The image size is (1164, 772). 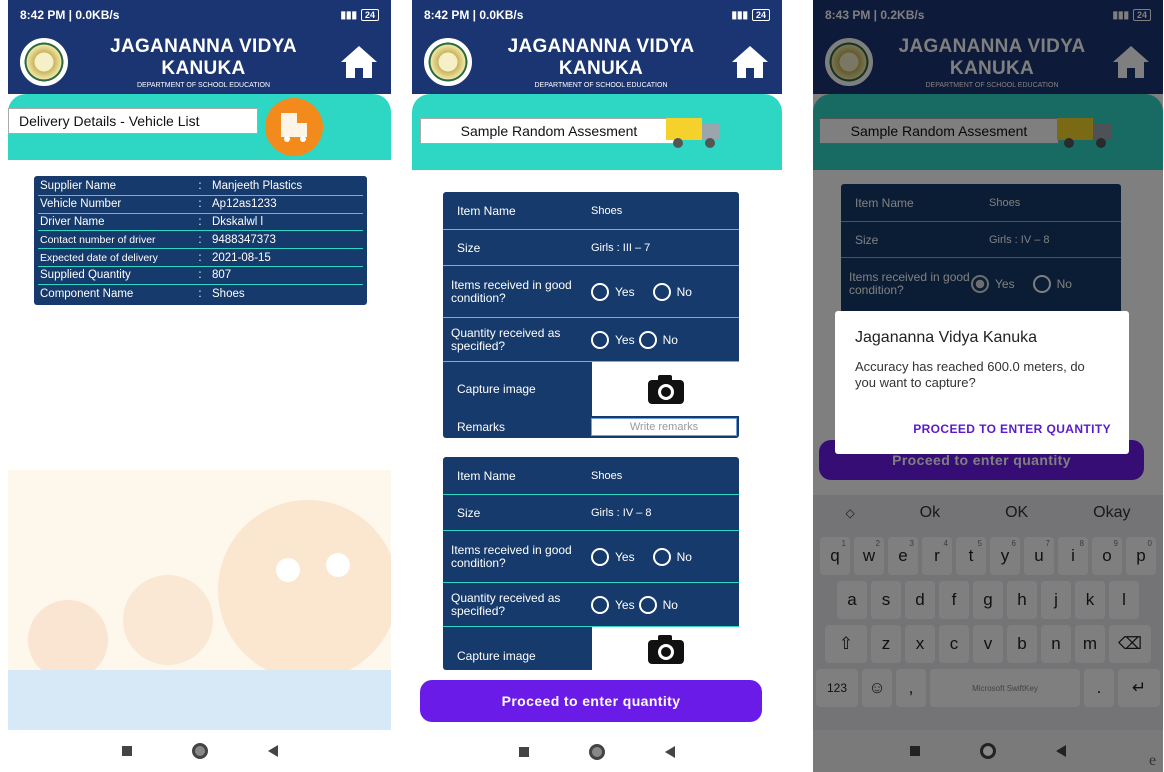 What do you see at coordinates (200, 276) in the screenshot?
I see `table-row: Supplied Quantity:807` at bounding box center [200, 276].